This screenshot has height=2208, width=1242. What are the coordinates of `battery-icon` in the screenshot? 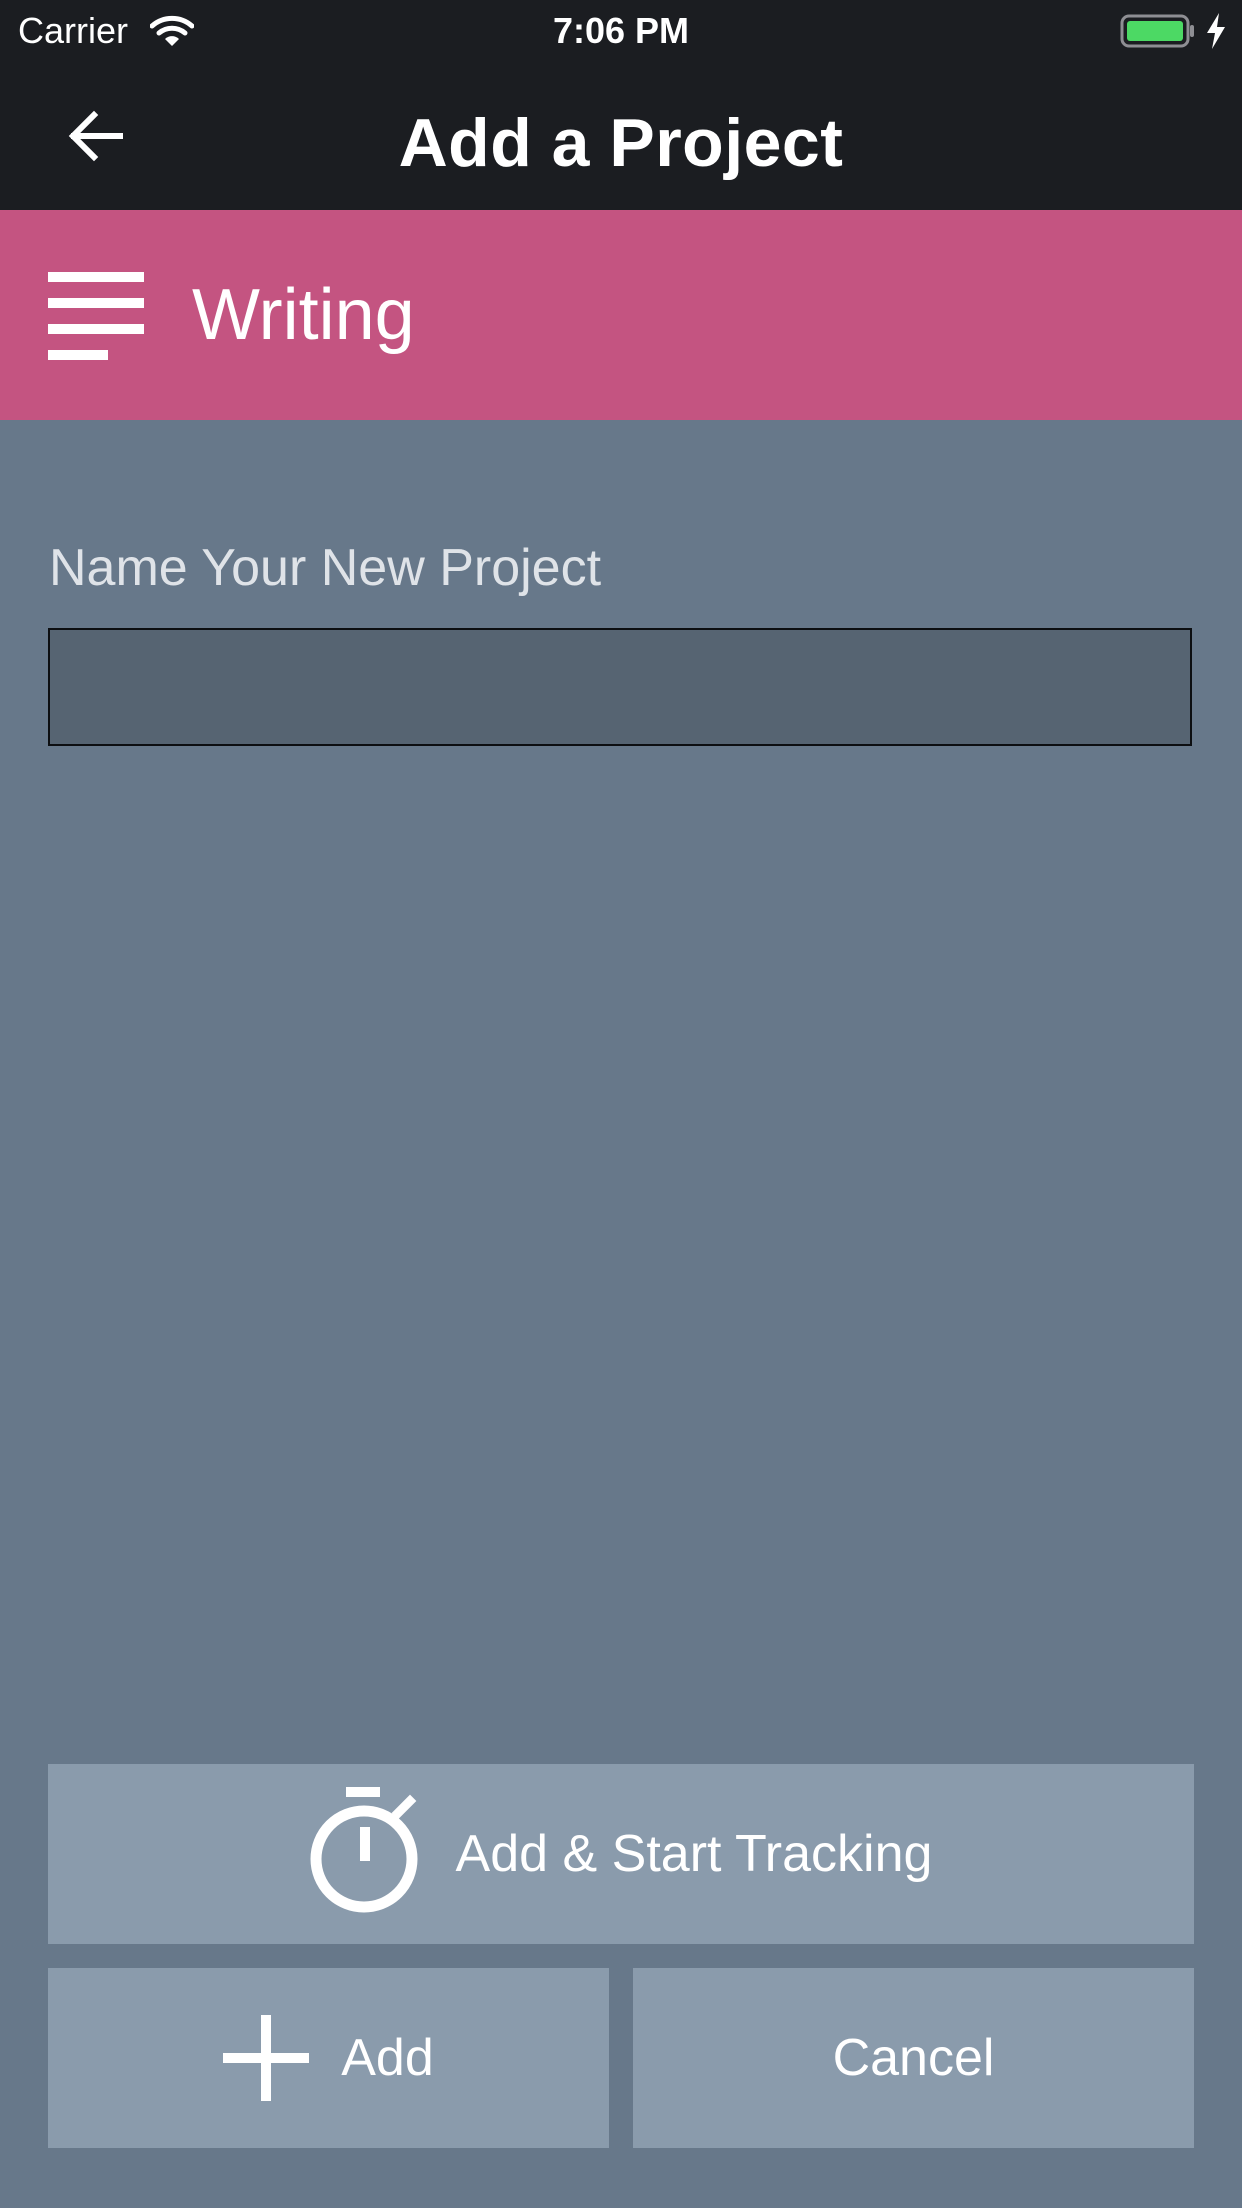 It's located at (1157, 31).